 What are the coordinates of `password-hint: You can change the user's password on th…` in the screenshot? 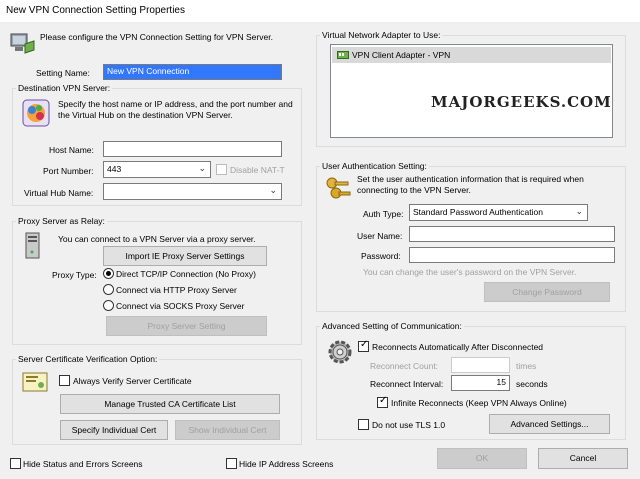 It's located at (470, 272).